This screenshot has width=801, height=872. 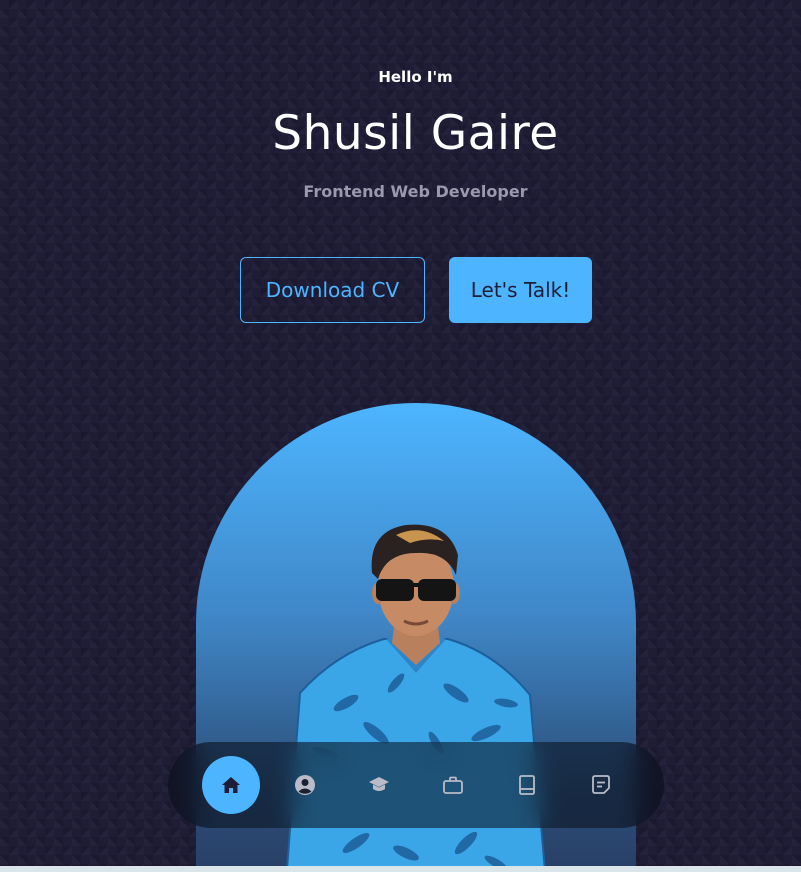 I want to click on download-cv-button: Download CV, so click(x=332, y=290).